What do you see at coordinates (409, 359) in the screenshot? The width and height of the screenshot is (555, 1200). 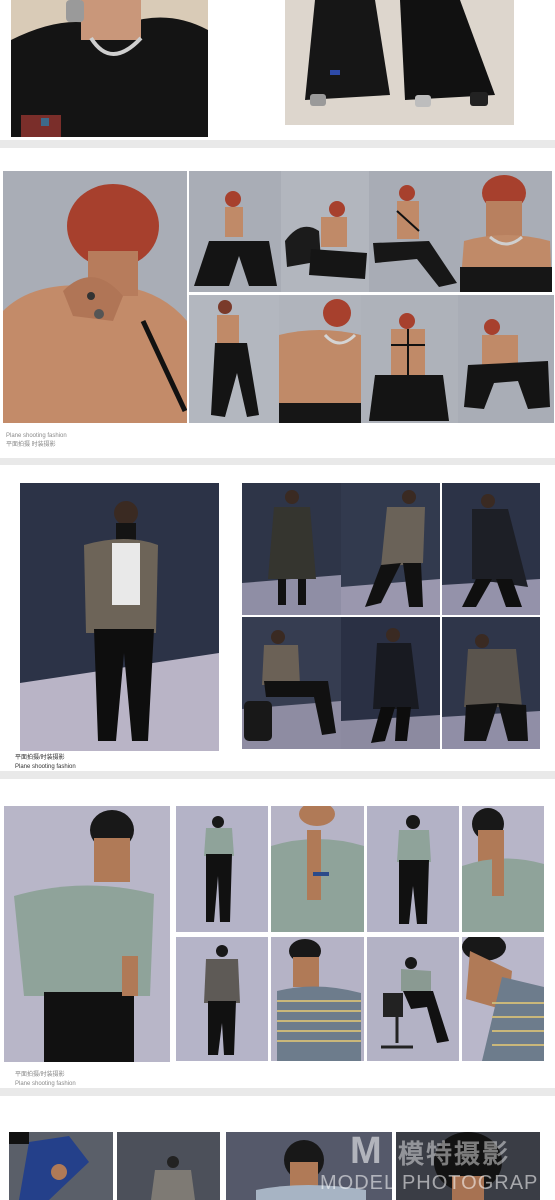 I see `photo-redhair-back-harness` at bounding box center [409, 359].